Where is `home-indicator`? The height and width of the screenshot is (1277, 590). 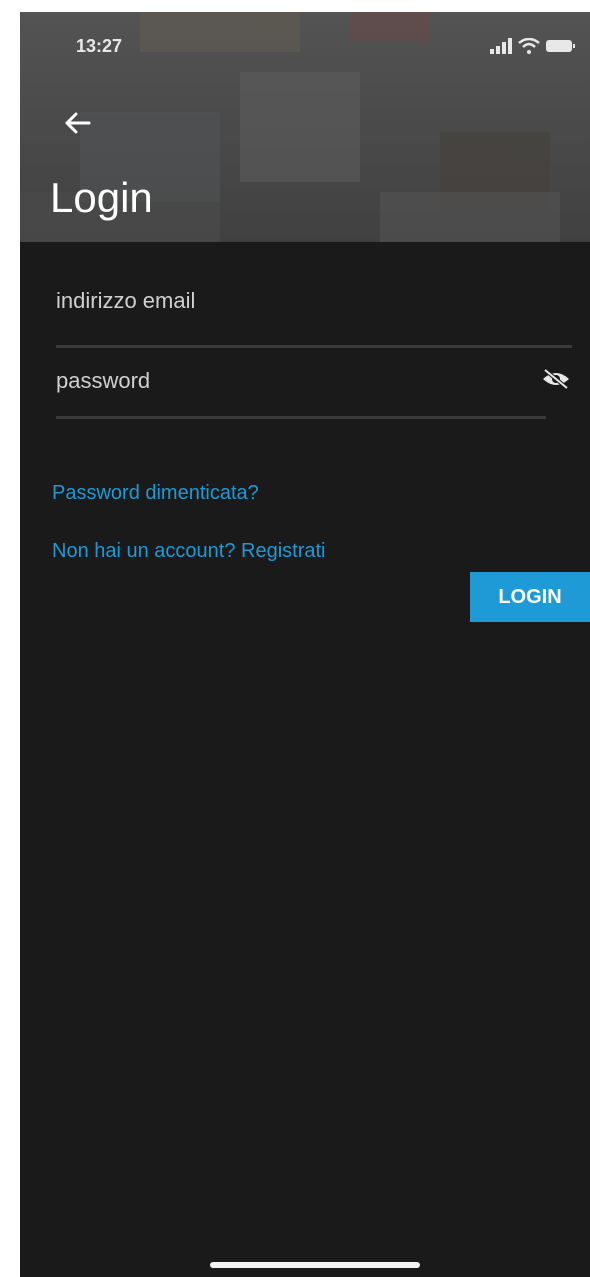
home-indicator is located at coordinates (315, 1265).